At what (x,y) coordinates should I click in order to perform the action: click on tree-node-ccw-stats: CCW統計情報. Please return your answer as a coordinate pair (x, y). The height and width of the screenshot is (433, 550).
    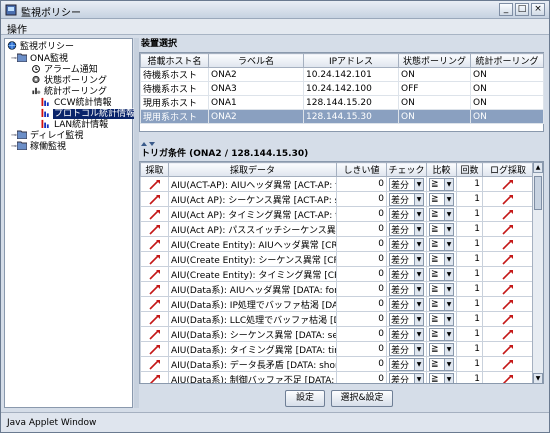
    Looking at the image, I should click on (76, 102).